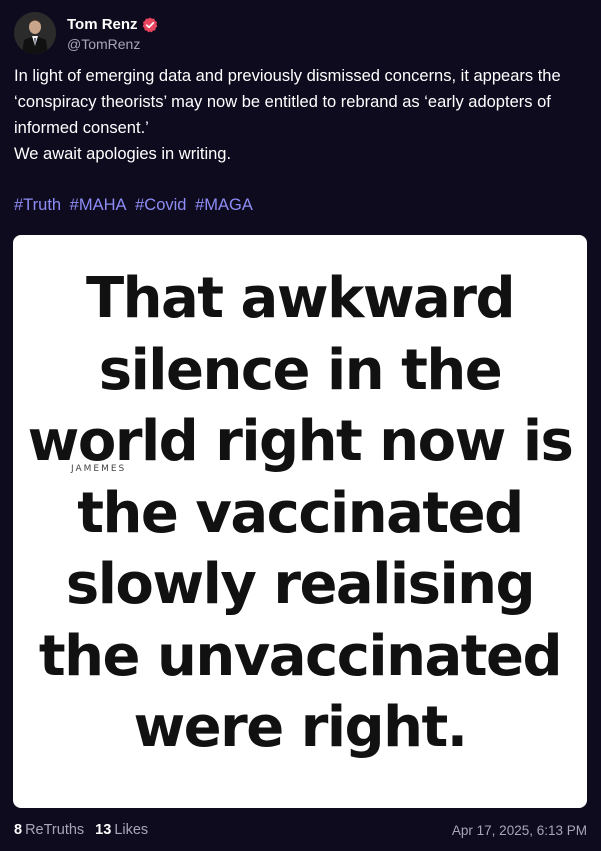  I want to click on retruths-stat: 8 ReTruths, so click(49, 830).